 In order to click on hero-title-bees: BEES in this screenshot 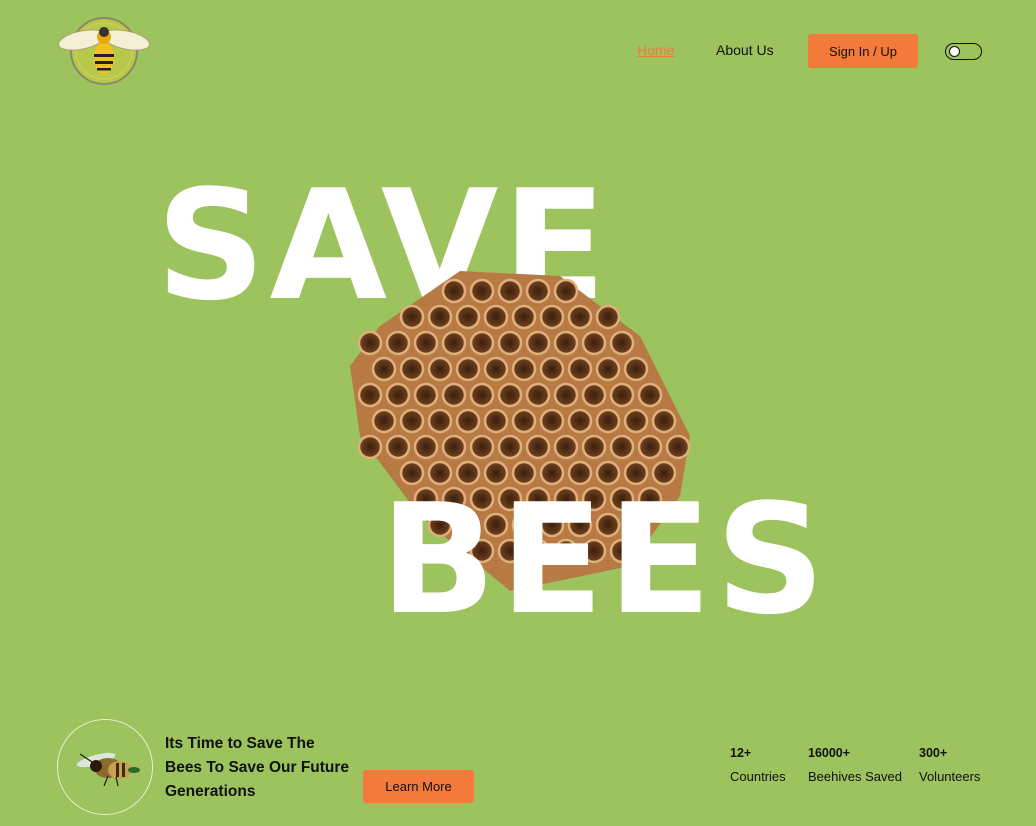, I will do `click(604, 559)`.